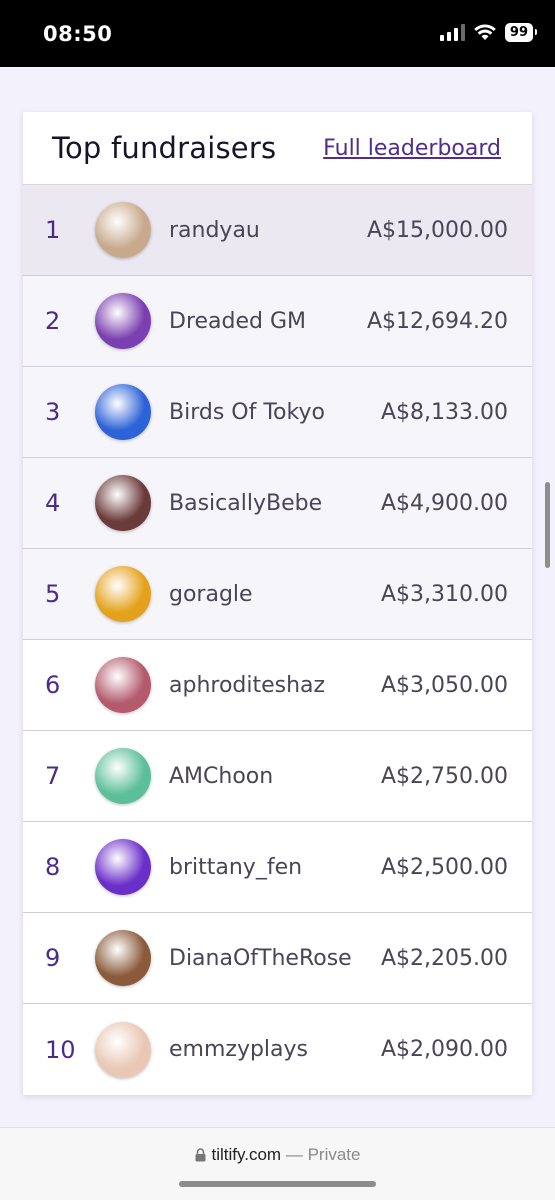 The image size is (555, 1200). I want to click on rank-number: 9, so click(53, 958).